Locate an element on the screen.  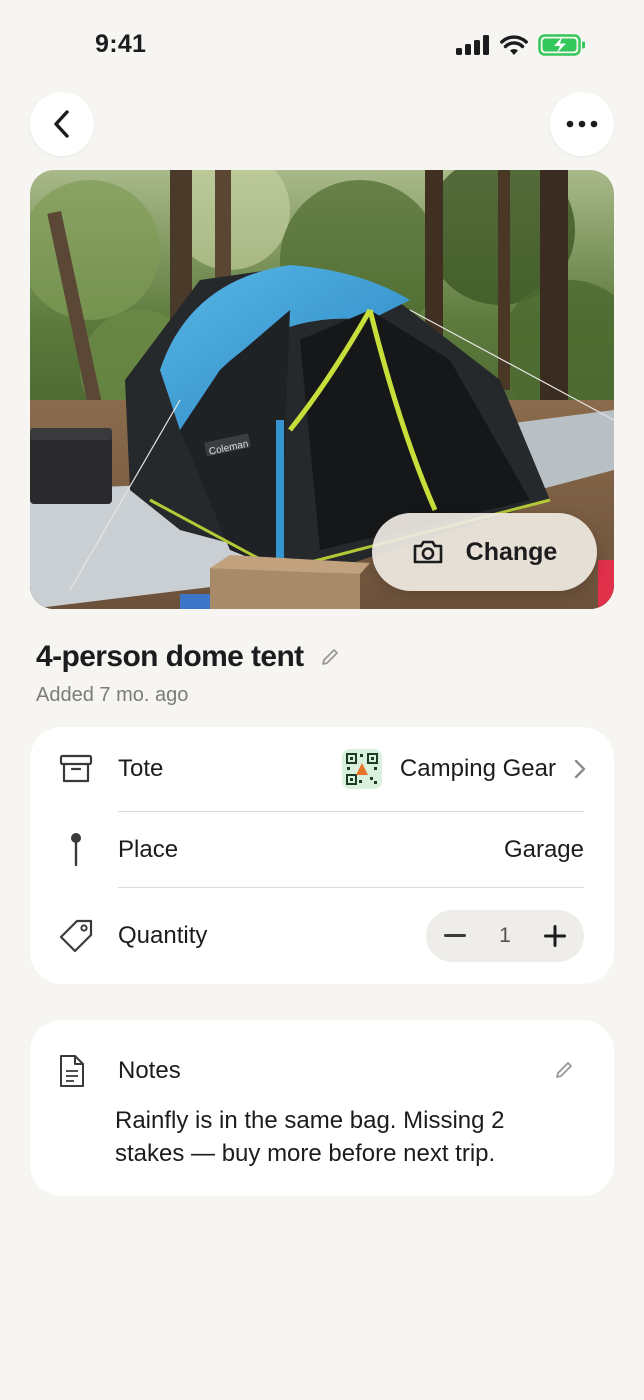
ellipsis-icon is located at coordinates (582, 124).